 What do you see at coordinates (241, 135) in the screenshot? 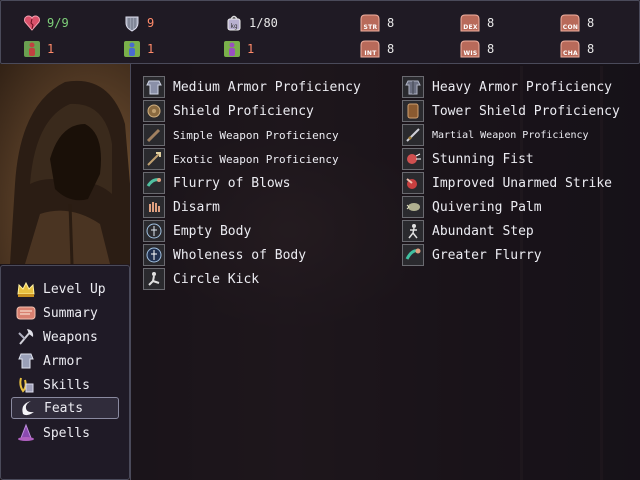
I see `feat-item: Simple Weapon Proficiency` at bounding box center [241, 135].